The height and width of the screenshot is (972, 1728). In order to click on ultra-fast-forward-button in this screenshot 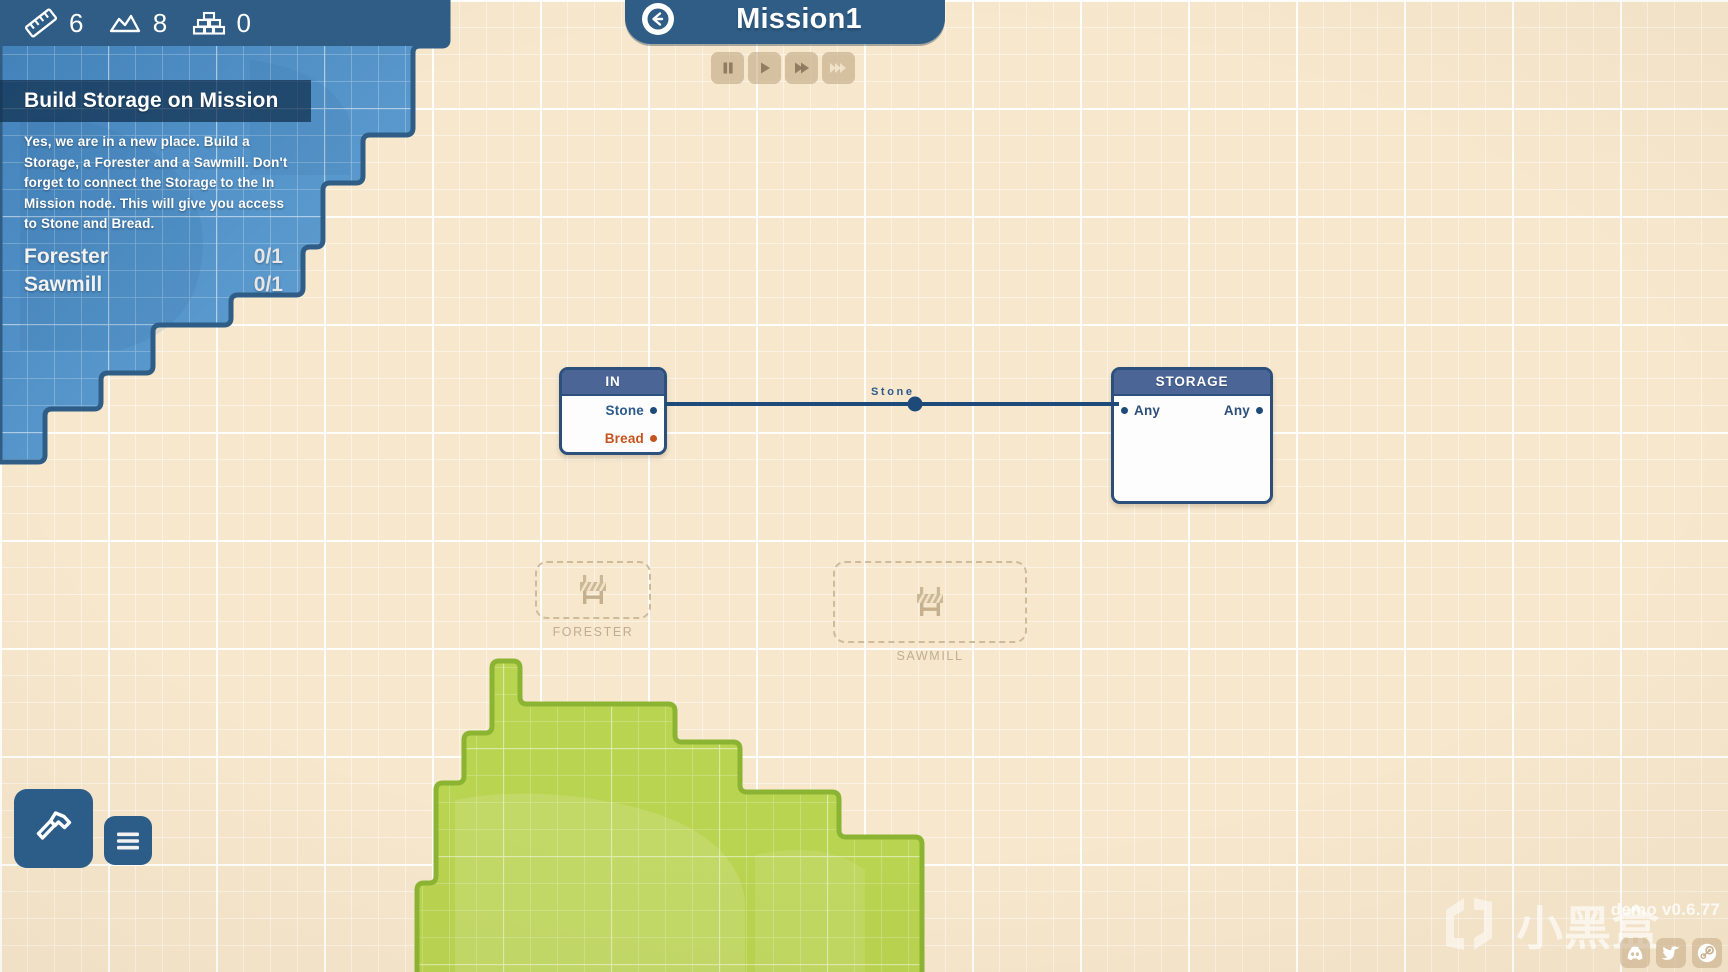, I will do `click(838, 68)`.